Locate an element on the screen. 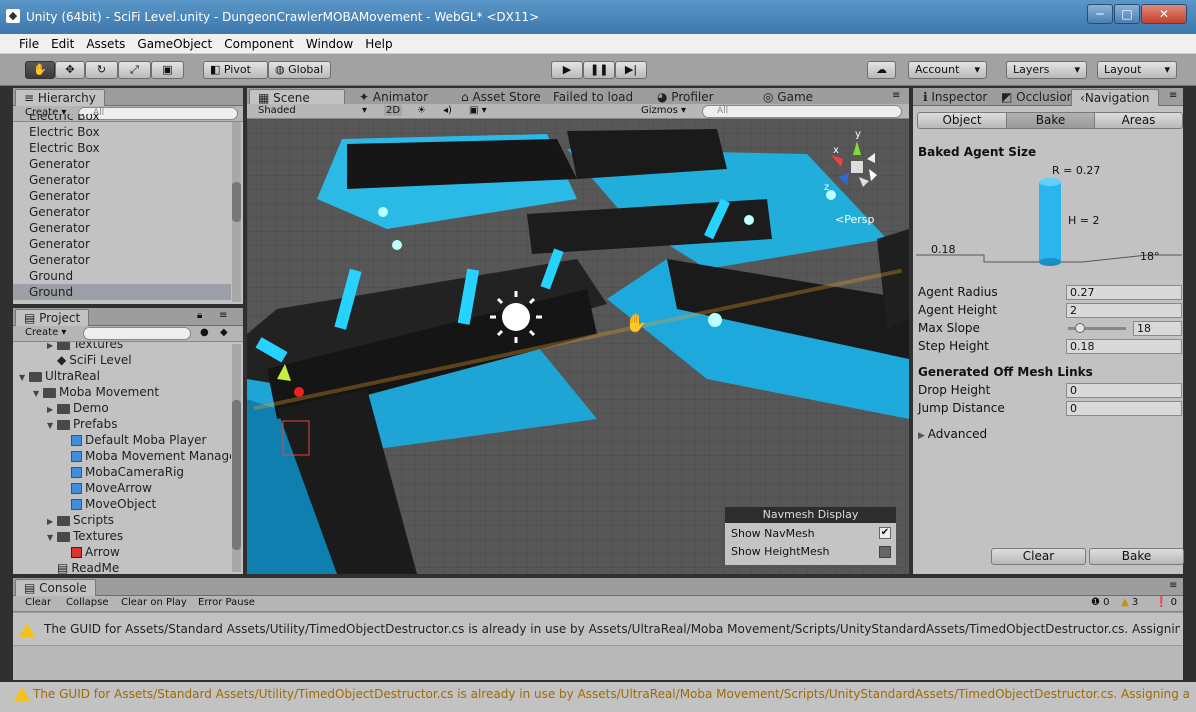 This screenshot has height=712, width=1196. console-collapse-toggle: Collapse is located at coordinates (87, 602).